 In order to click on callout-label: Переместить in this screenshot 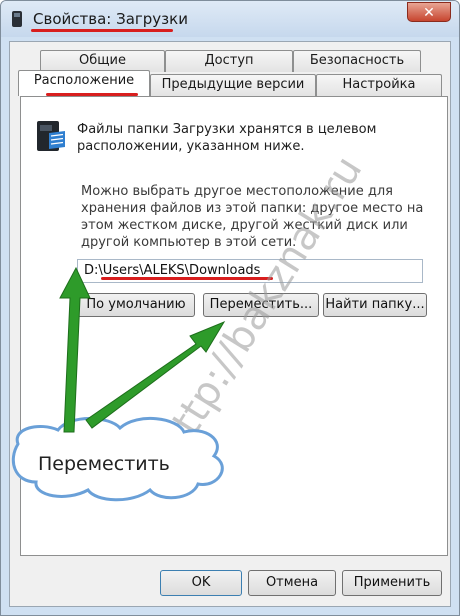, I will do `click(104, 464)`.